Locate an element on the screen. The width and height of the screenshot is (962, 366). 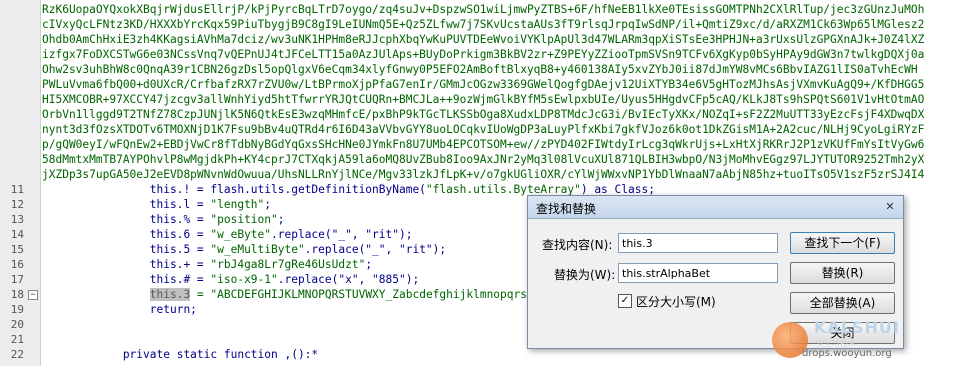
code-text: this.% = "position"; is located at coordinates (163, 219).